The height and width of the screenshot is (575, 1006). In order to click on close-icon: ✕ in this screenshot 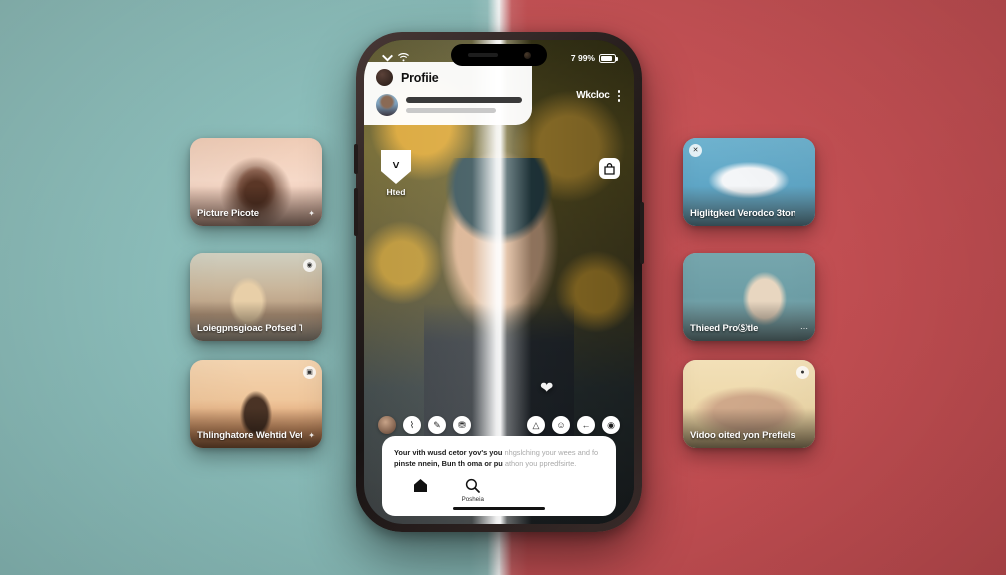, I will do `click(695, 150)`.